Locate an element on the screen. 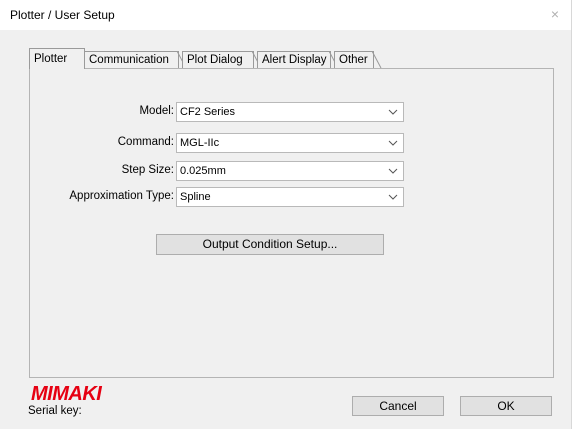 The image size is (572, 429). command-row: Command: MGL-IIc is located at coordinates (286, 143).